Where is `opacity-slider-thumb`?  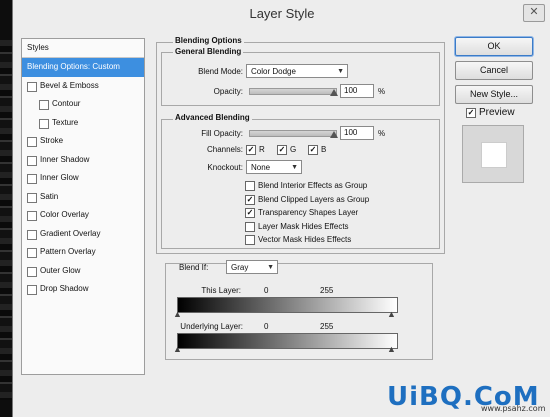 opacity-slider-thumb is located at coordinates (334, 92).